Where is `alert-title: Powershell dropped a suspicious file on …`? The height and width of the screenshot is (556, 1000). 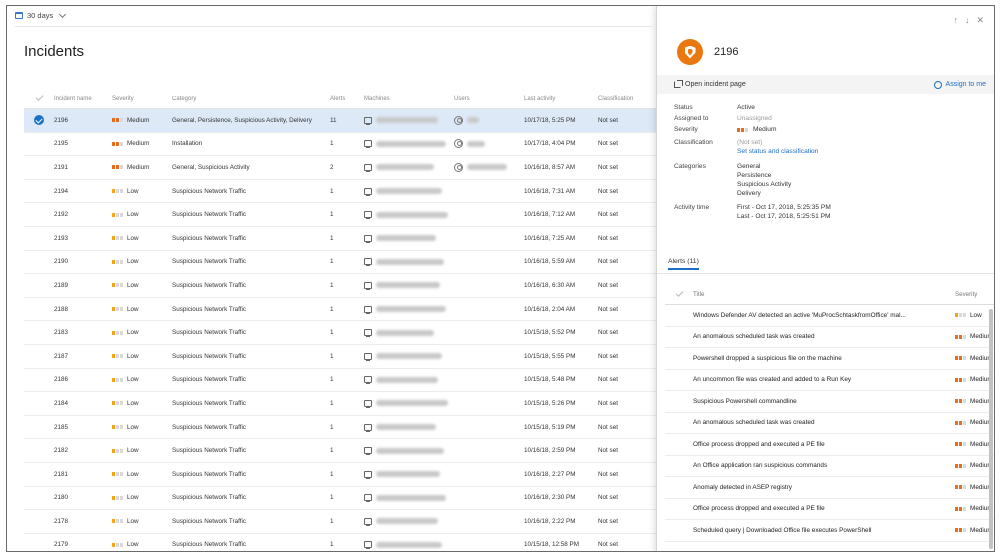
alert-title: Powershell dropped a suspicious file on … is located at coordinates (824, 358).